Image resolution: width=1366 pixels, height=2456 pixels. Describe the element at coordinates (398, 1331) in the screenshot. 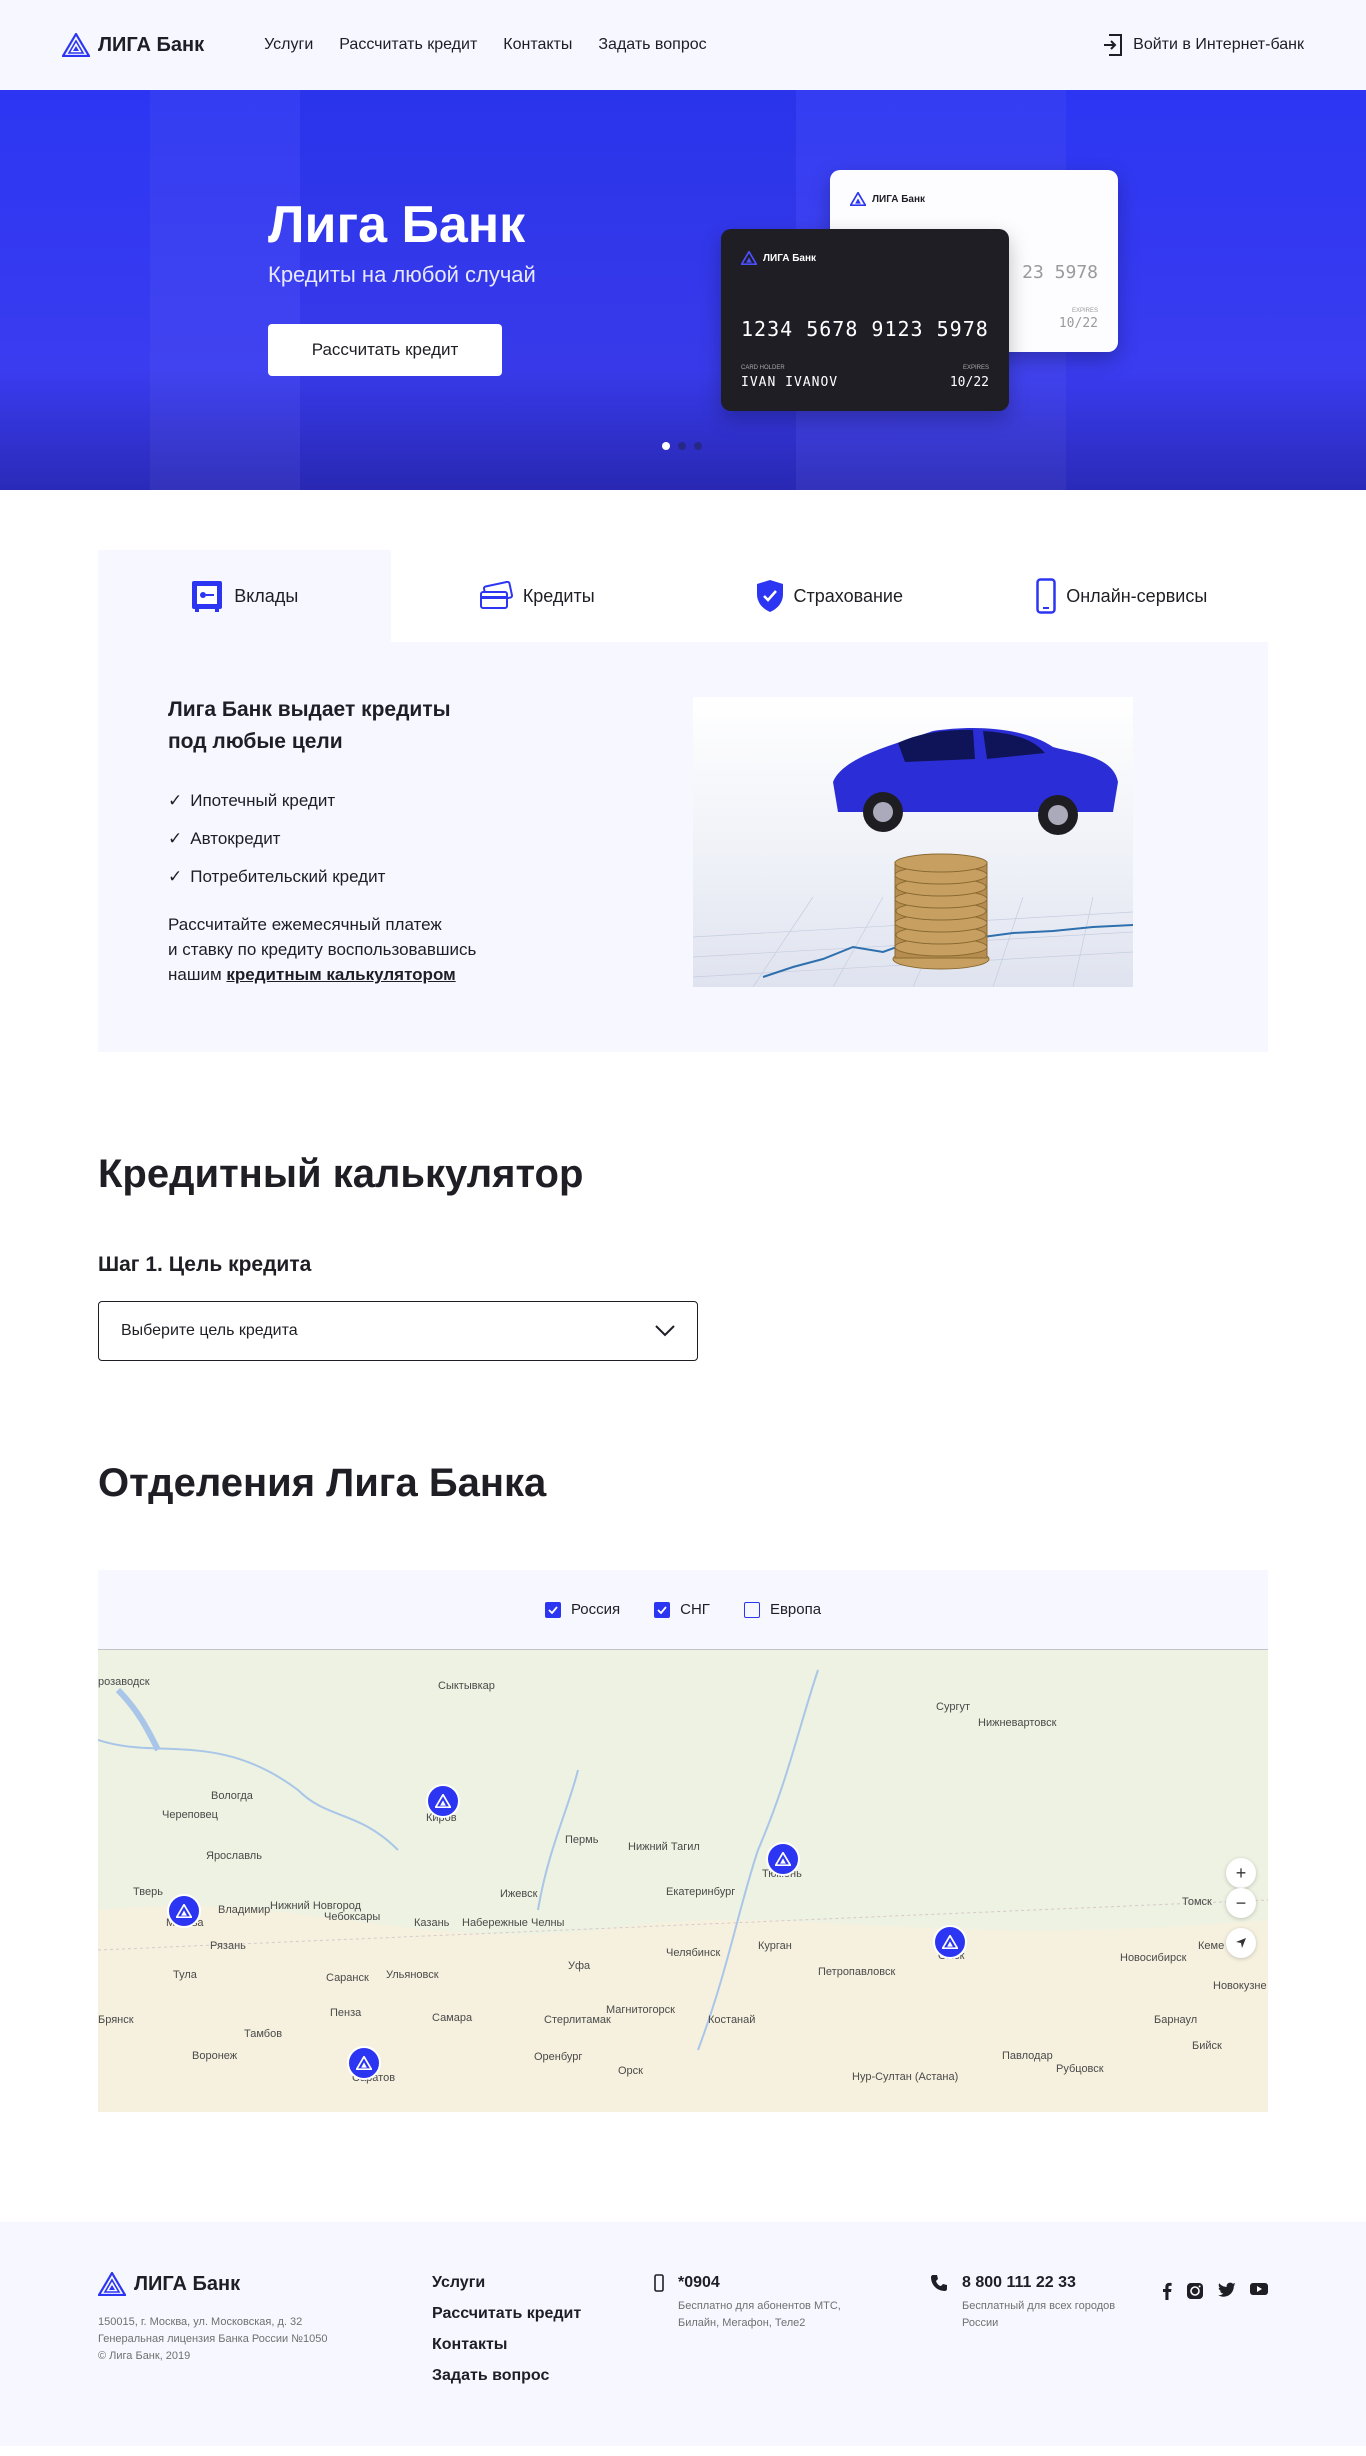

I see `credit-purpose-select: Выберите цель кредита` at that location.